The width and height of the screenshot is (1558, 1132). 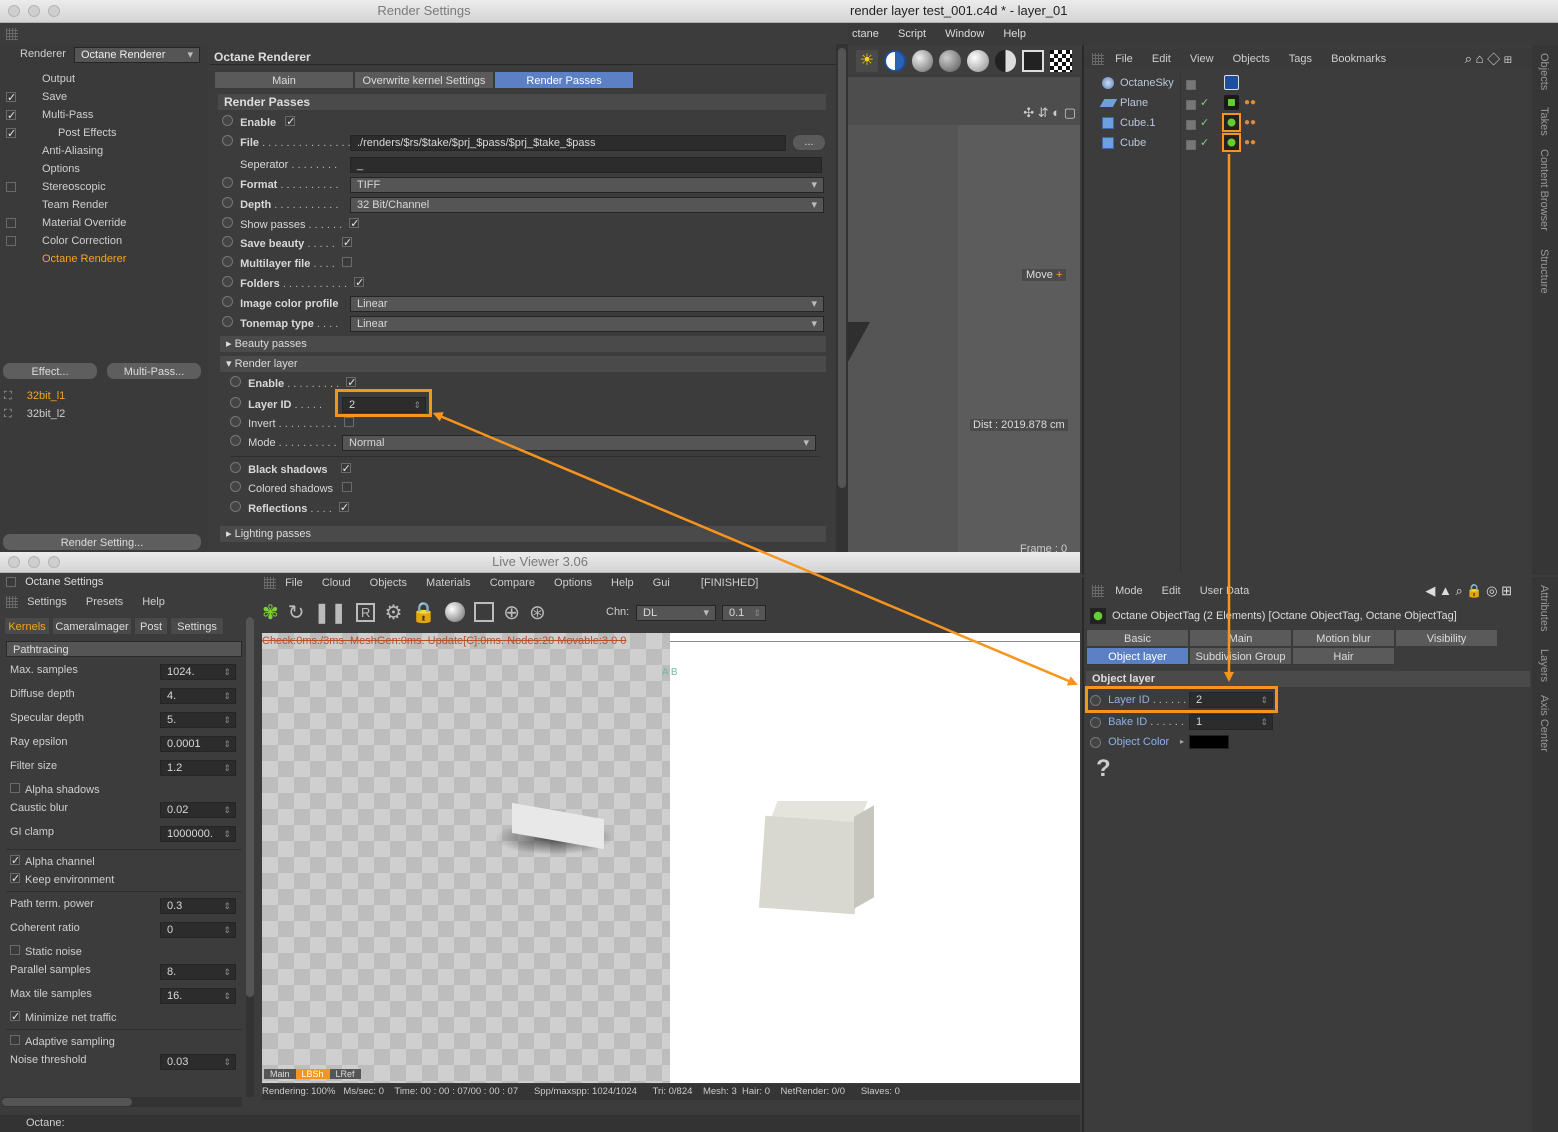 What do you see at coordinates (270, 612) in the screenshot?
I see `octane-logo-icon: ✾` at bounding box center [270, 612].